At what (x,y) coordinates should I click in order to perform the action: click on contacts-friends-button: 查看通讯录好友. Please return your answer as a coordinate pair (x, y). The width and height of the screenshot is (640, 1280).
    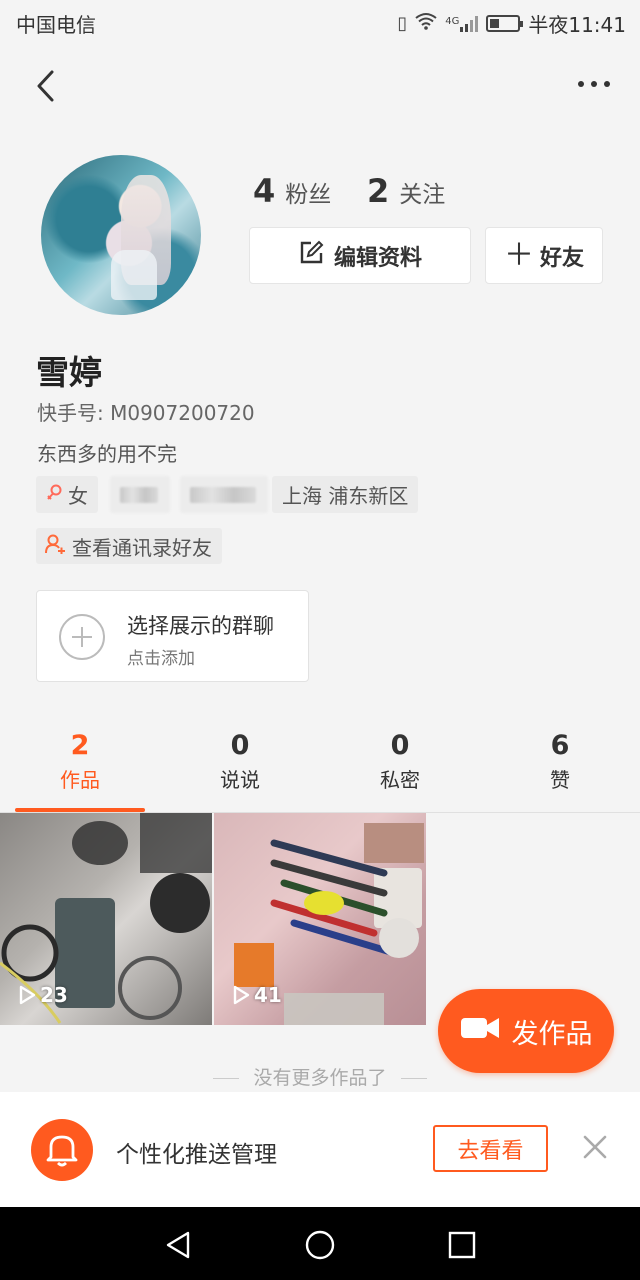
    Looking at the image, I should click on (129, 546).